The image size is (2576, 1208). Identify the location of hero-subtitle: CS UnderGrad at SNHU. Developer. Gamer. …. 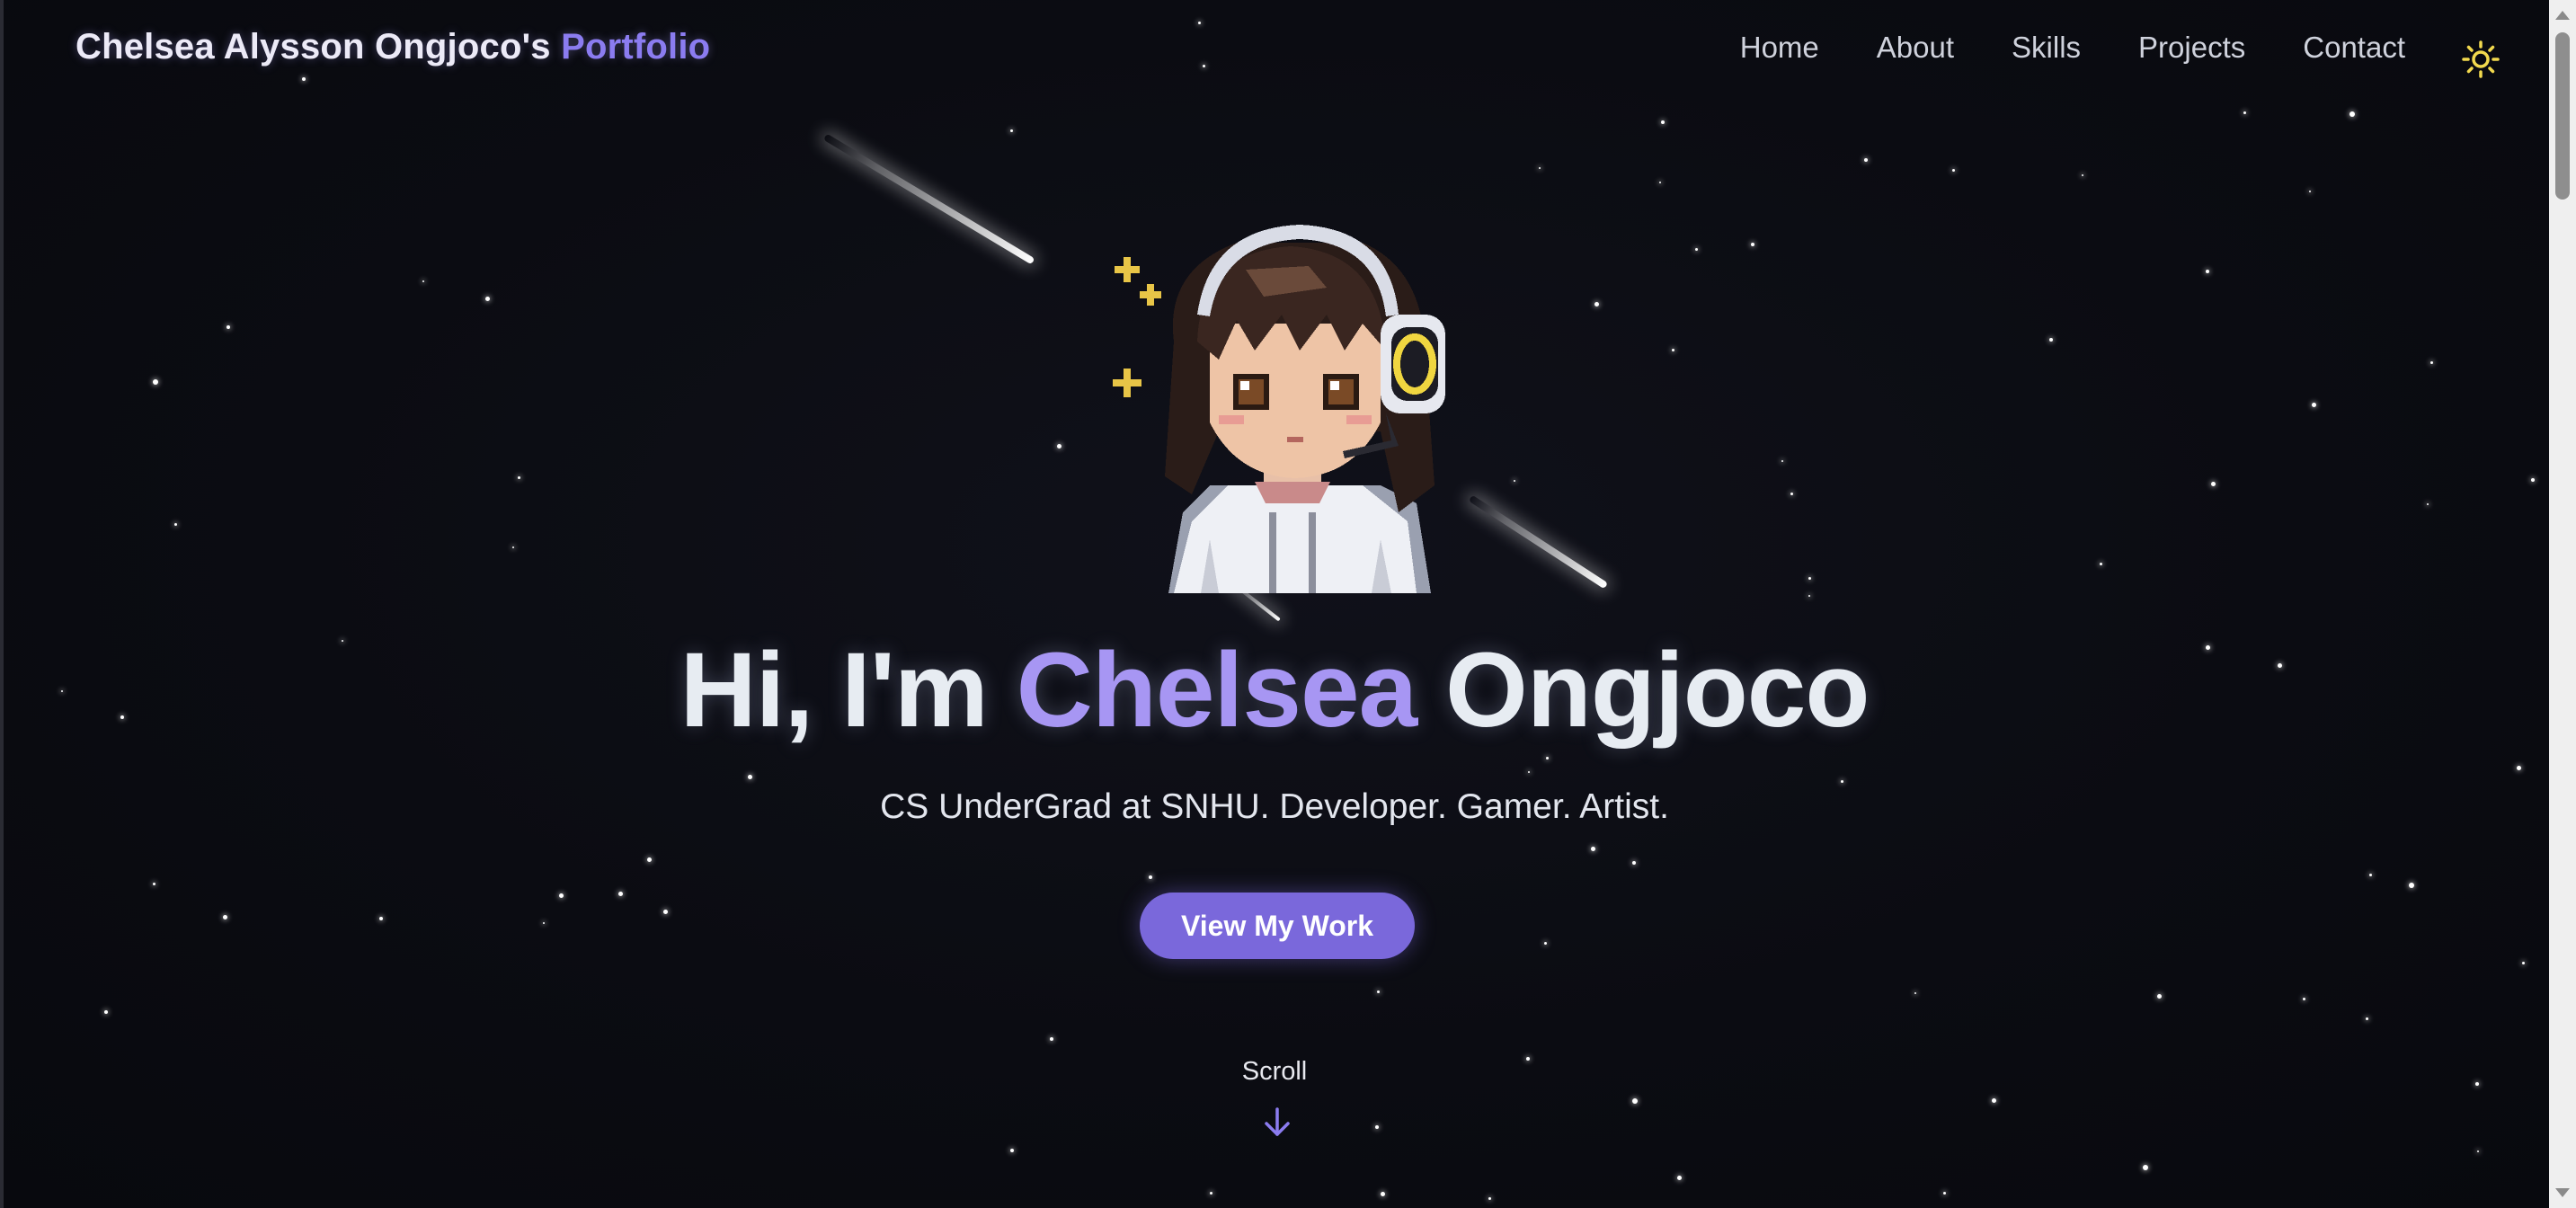
(1274, 806).